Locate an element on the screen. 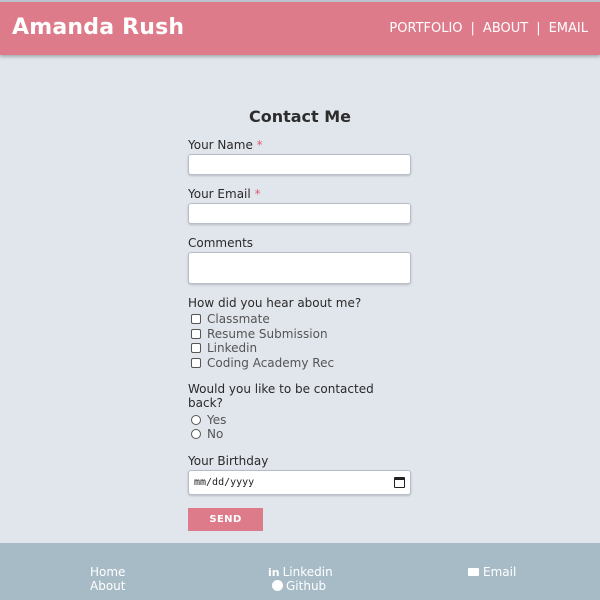 The height and width of the screenshot is (600, 600). send-button: SEND is located at coordinates (225, 519).